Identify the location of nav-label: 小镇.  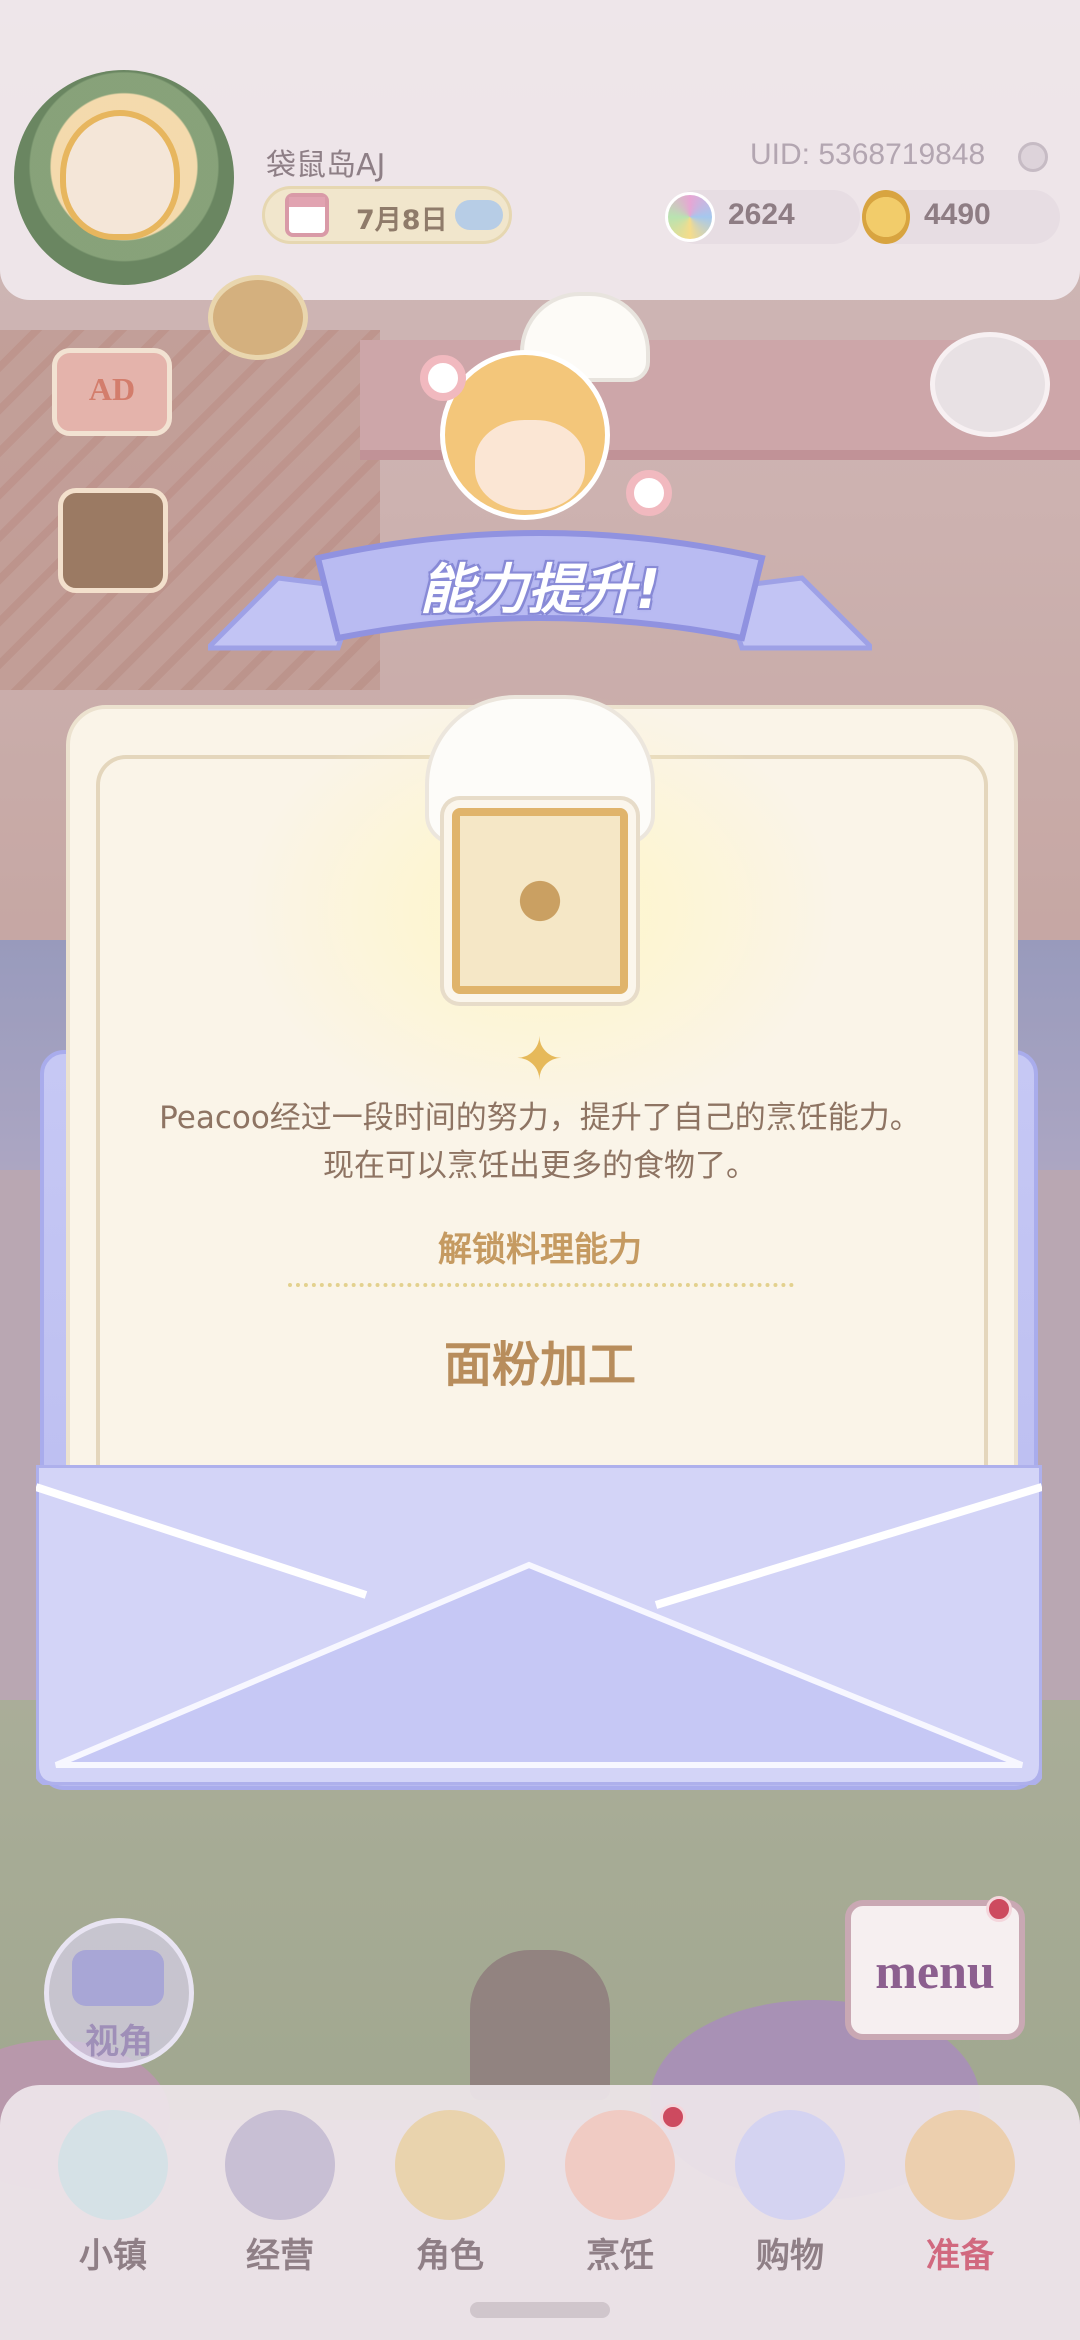
(113, 2256).